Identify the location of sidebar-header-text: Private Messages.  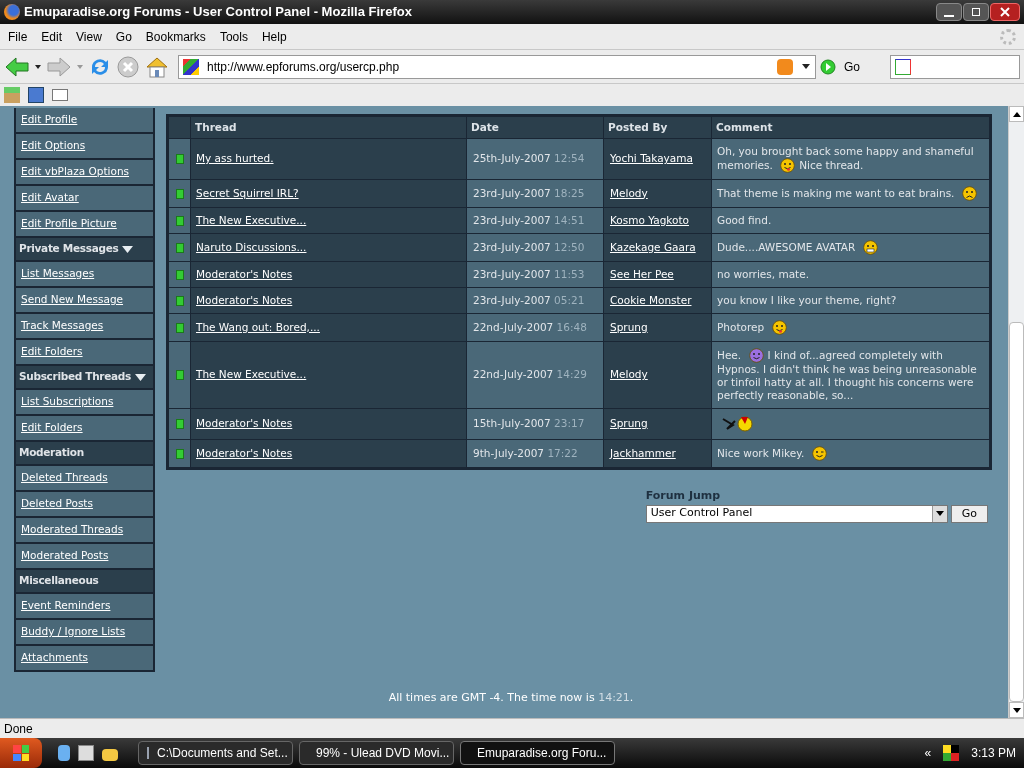
(69, 249).